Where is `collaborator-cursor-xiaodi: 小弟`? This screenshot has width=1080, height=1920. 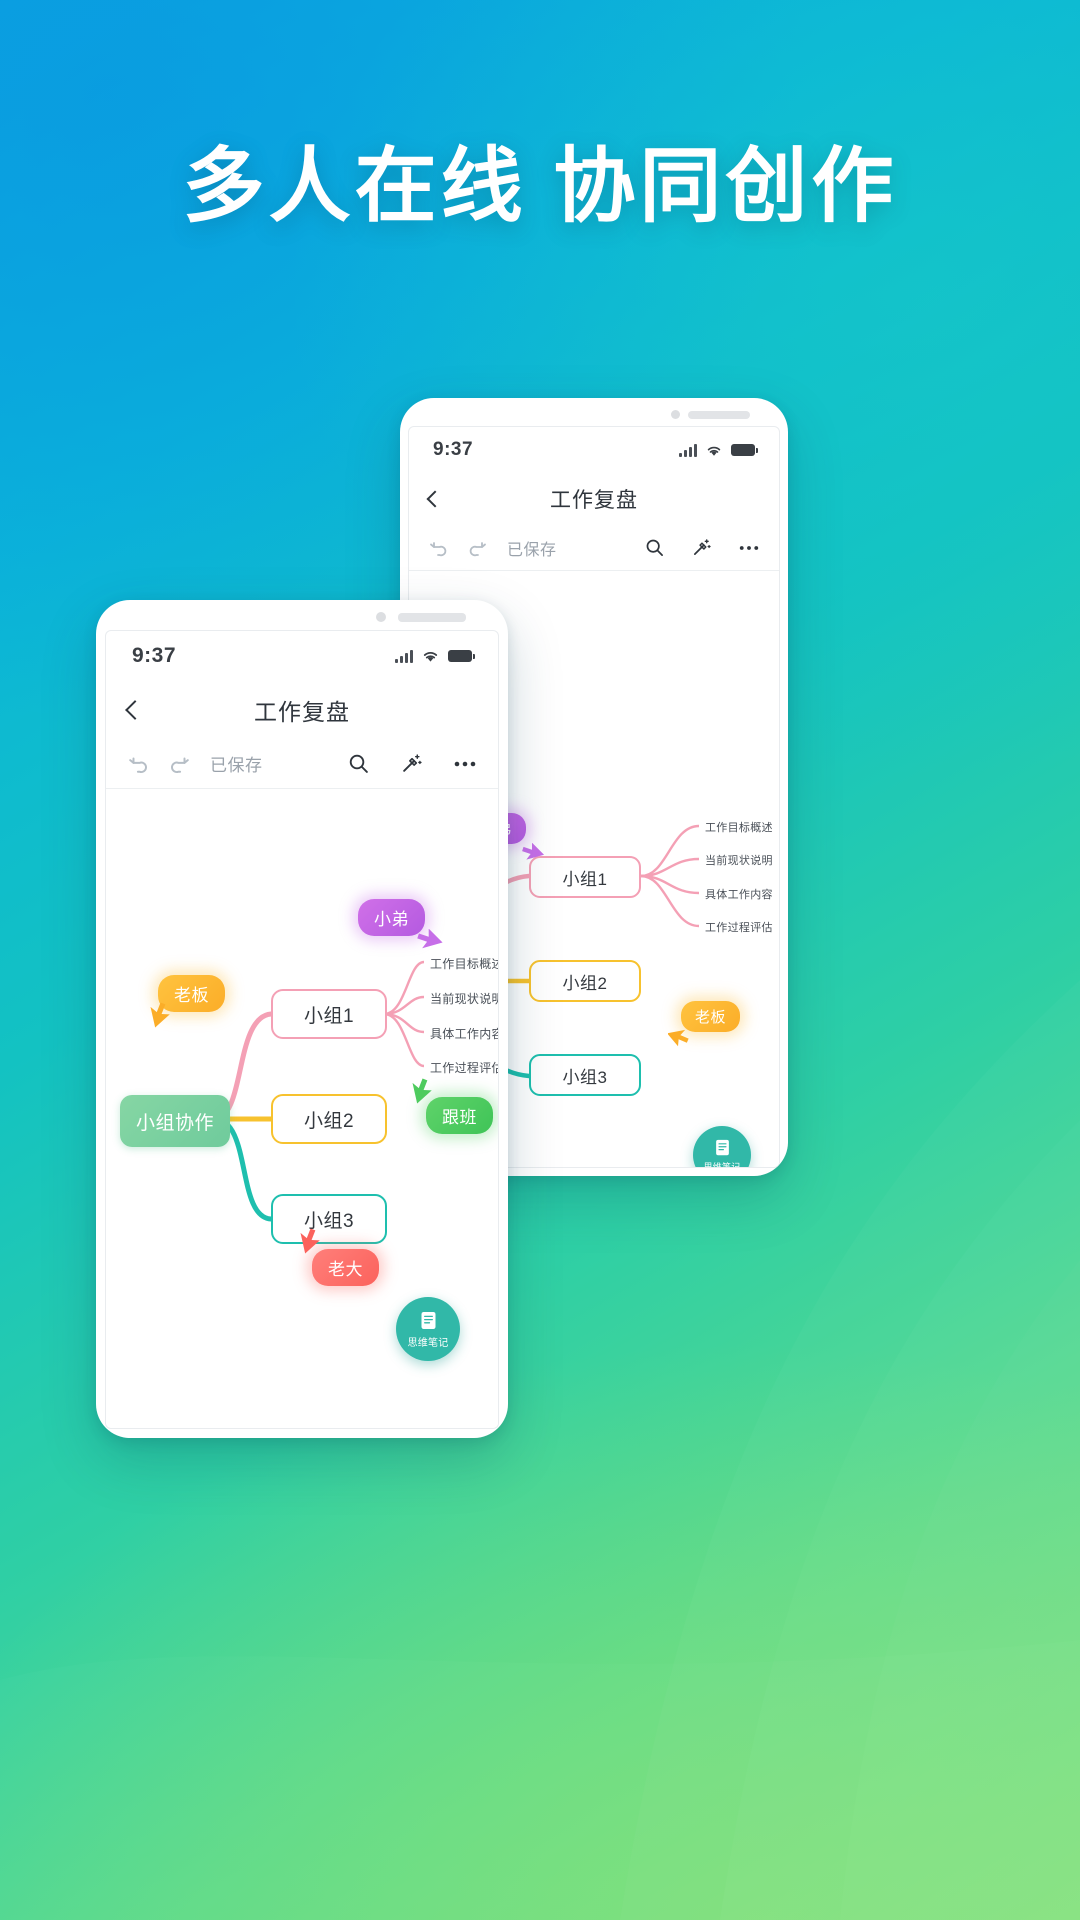 collaborator-cursor-xiaodi: 小弟 is located at coordinates (391, 917).